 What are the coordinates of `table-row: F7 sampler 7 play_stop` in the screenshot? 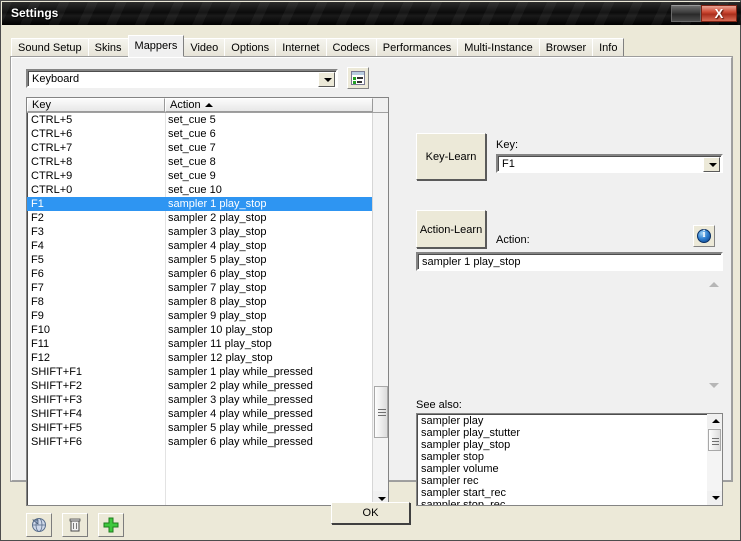 It's located at (200, 288).